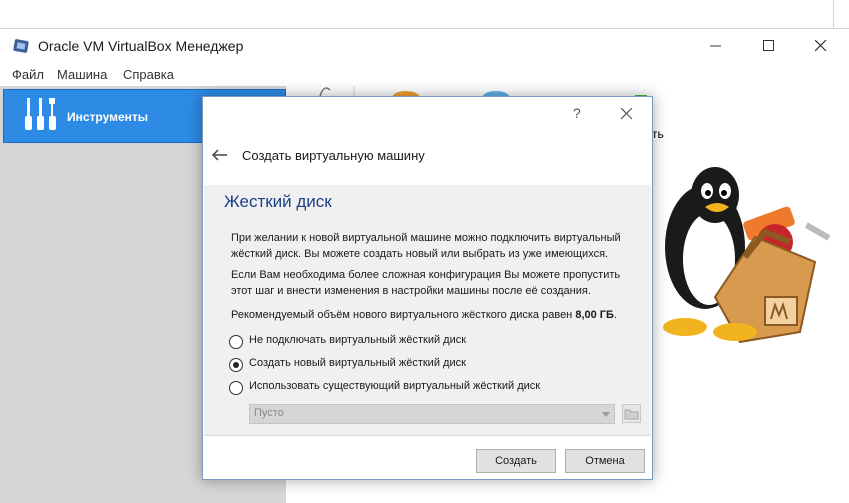  I want to click on title-bar: Oracle VM VirtualBox Менеджер, so click(424, 45).